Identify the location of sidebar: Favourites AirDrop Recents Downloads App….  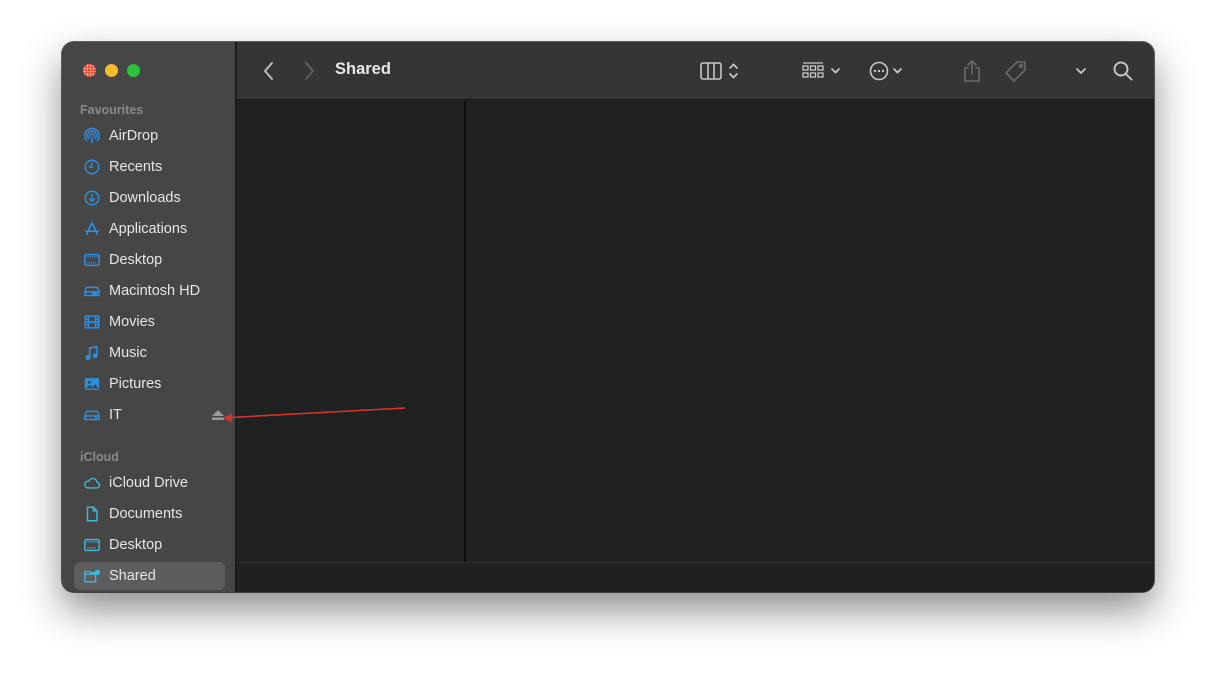
(149, 317).